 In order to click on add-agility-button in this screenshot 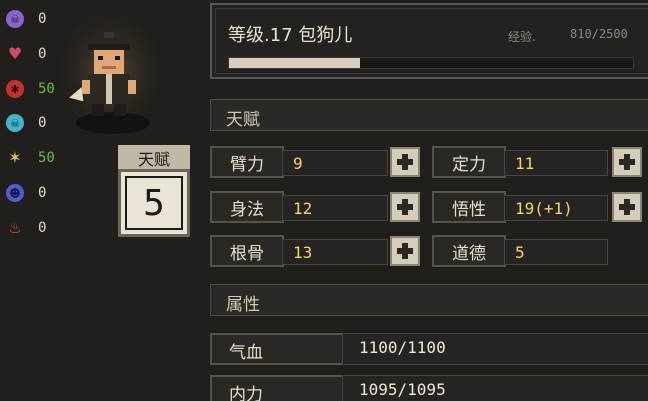, I will do `click(405, 207)`.